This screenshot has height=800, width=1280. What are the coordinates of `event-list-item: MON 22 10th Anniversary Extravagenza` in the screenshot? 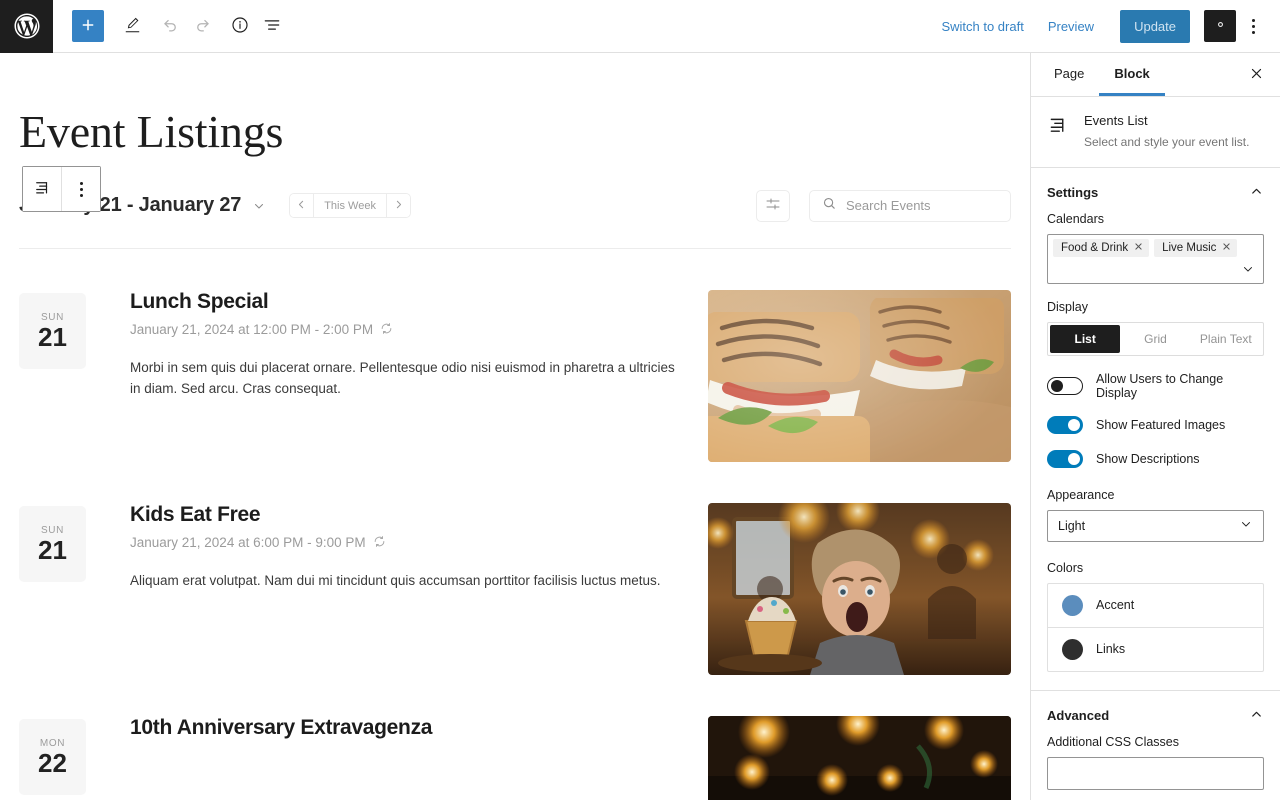 It's located at (515, 737).